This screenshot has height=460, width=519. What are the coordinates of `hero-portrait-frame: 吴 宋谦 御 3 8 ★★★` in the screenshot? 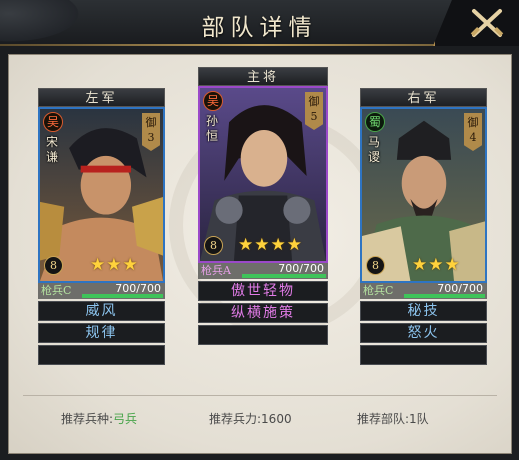 It's located at (101, 195).